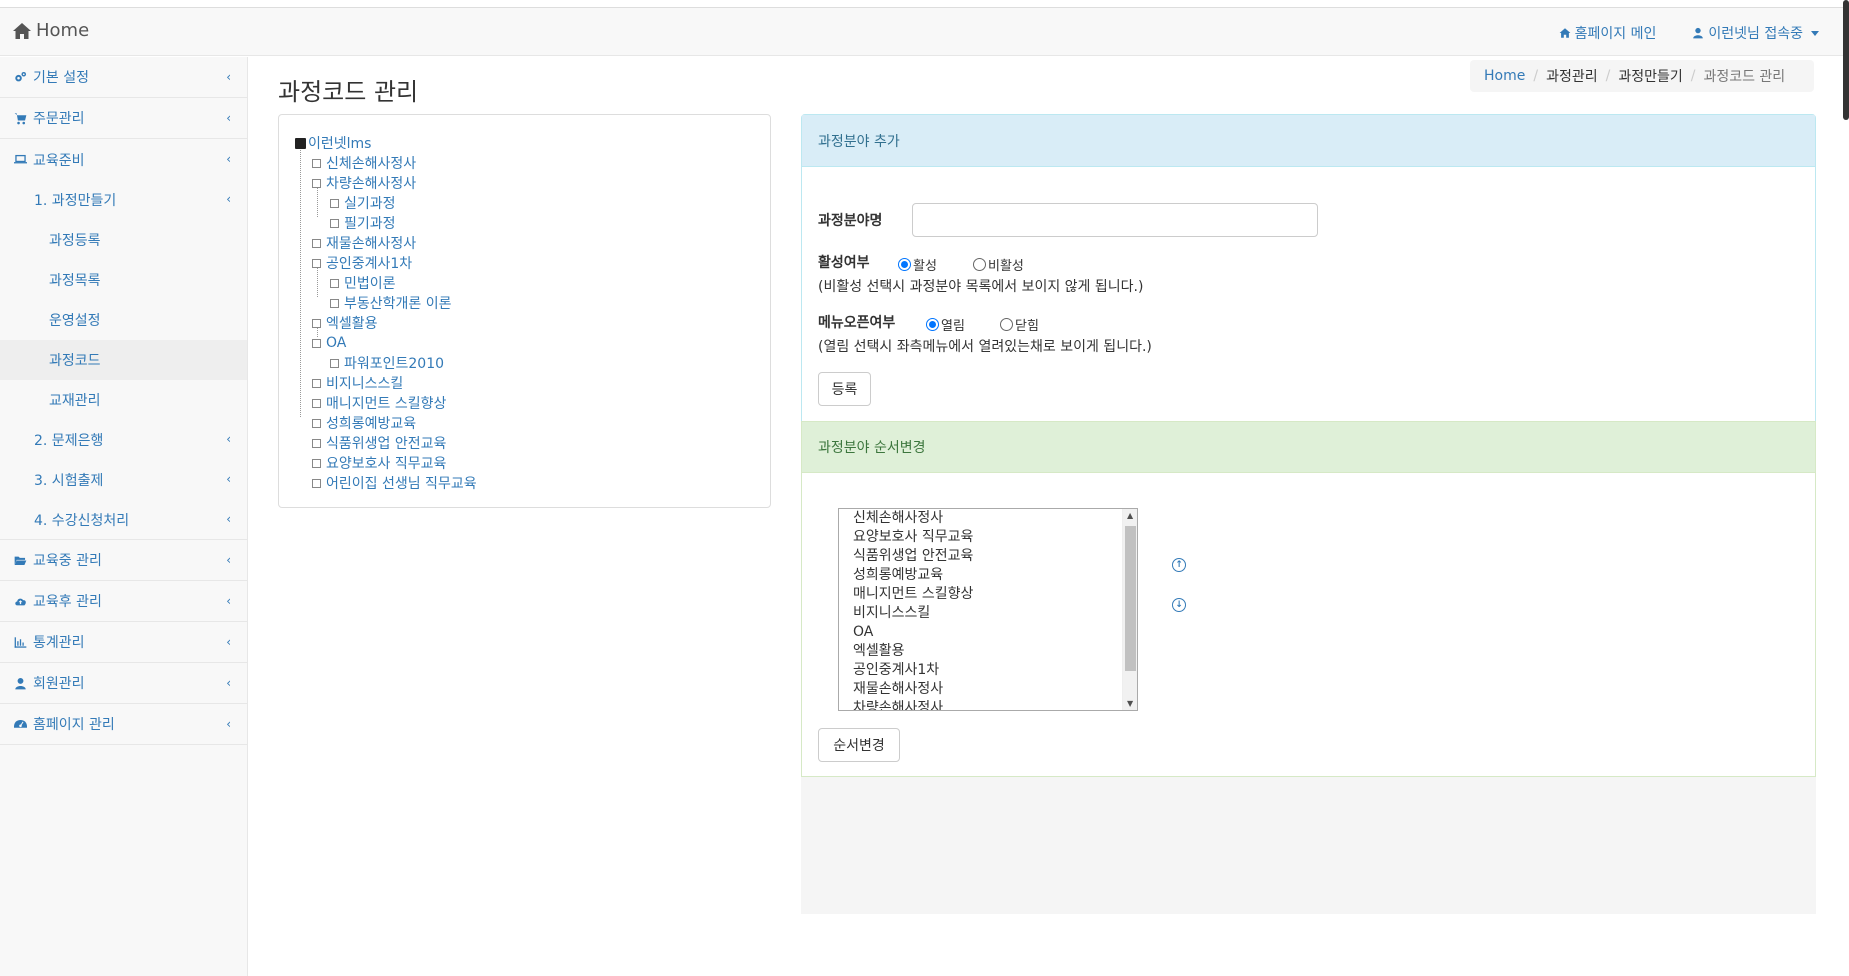 The width and height of the screenshot is (1849, 976). What do you see at coordinates (985, 347) in the screenshot?
I see `menu-open-help-text: (열림 선택시 좌측메뉴에서 열려있는채로 보이게 됩니다.)` at bounding box center [985, 347].